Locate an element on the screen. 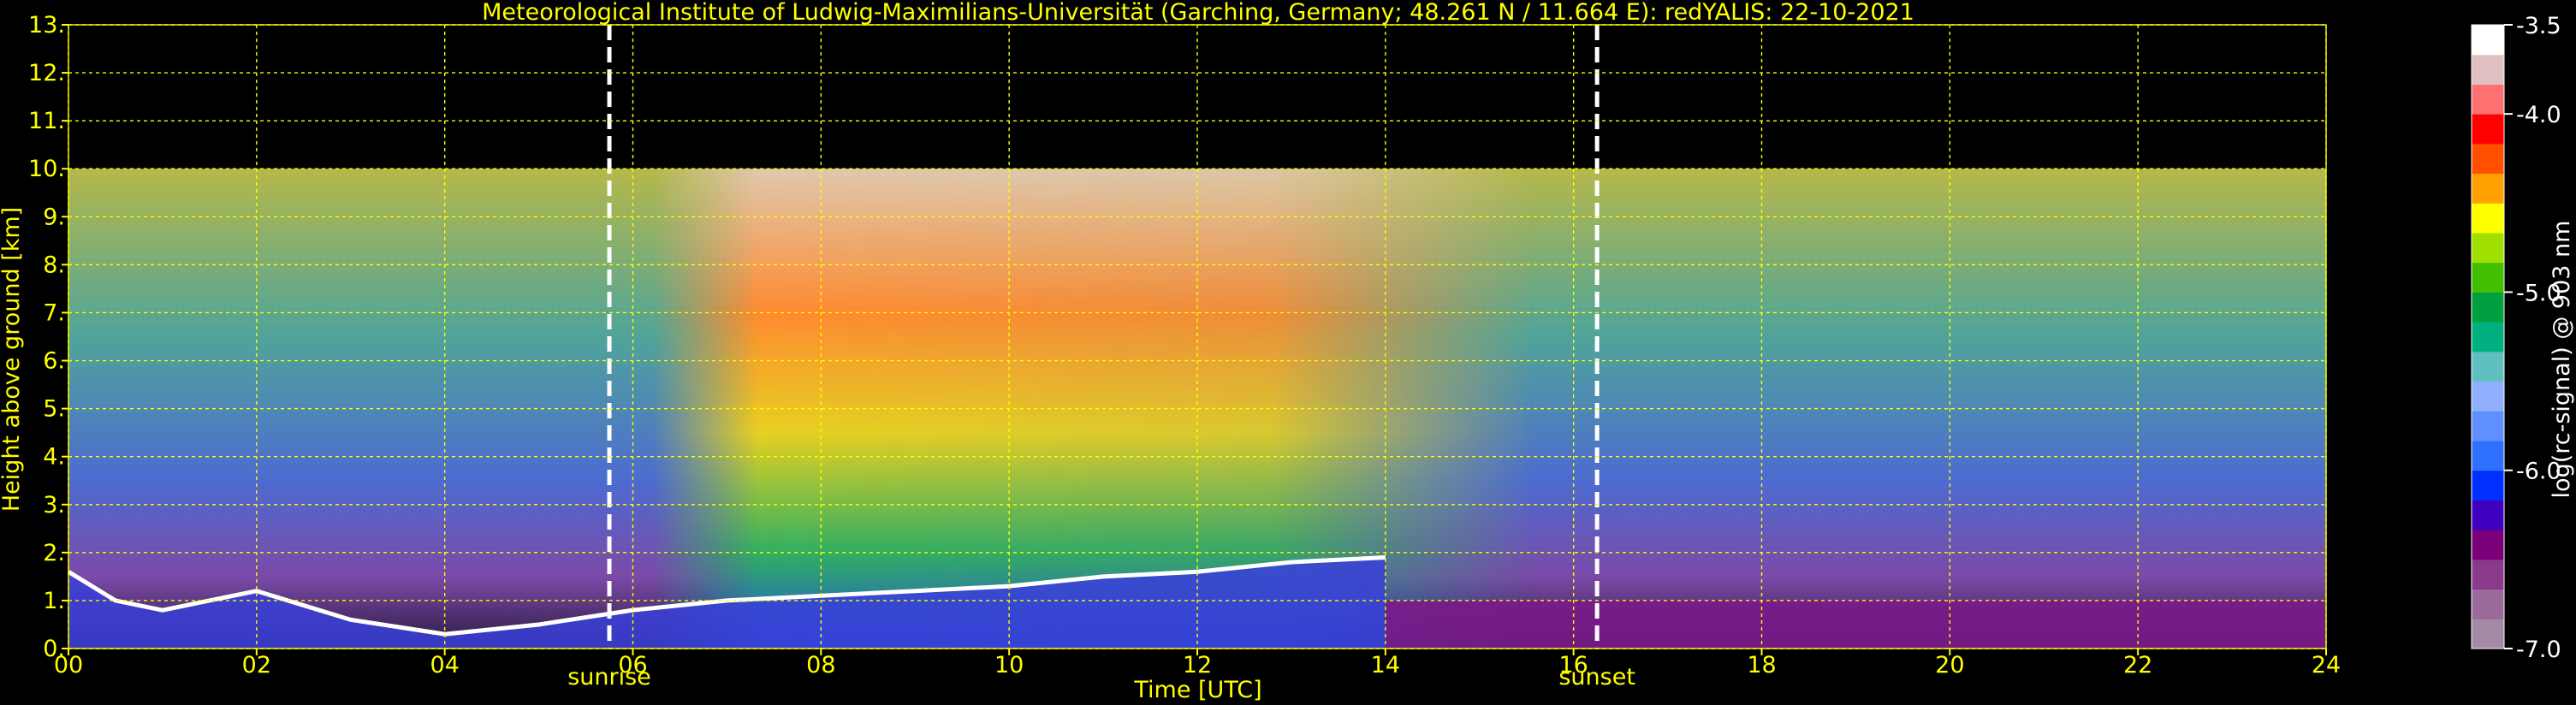 This screenshot has width=2576, height=705. x-tick-label: 14 is located at coordinates (1385, 665).